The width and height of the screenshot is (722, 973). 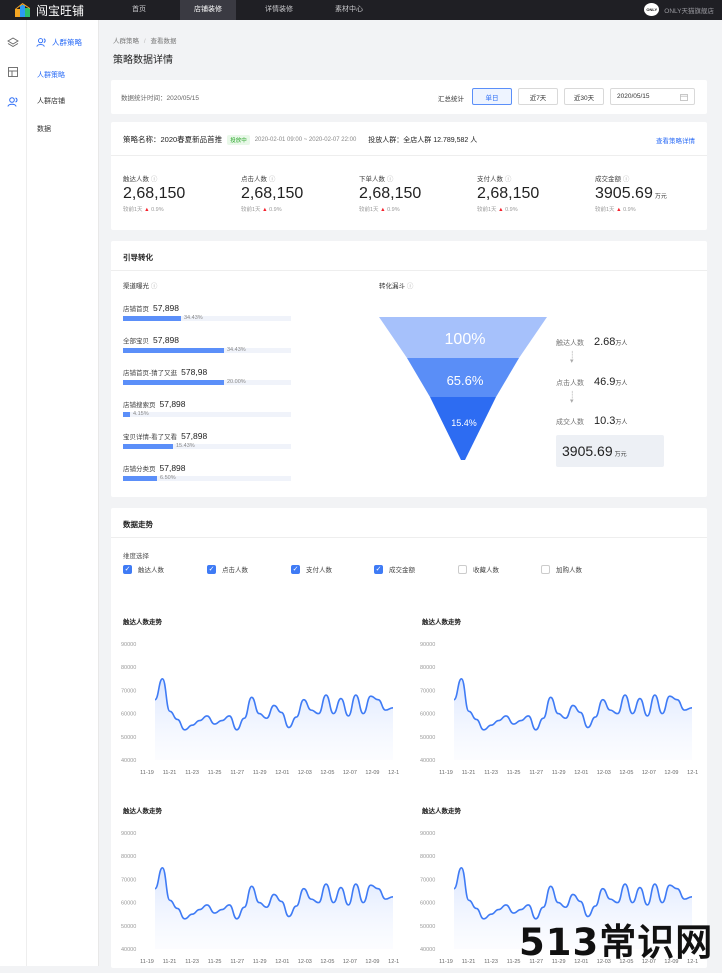 What do you see at coordinates (136, 179) in the screenshot?
I see `metric-label: 触达人数` at bounding box center [136, 179].